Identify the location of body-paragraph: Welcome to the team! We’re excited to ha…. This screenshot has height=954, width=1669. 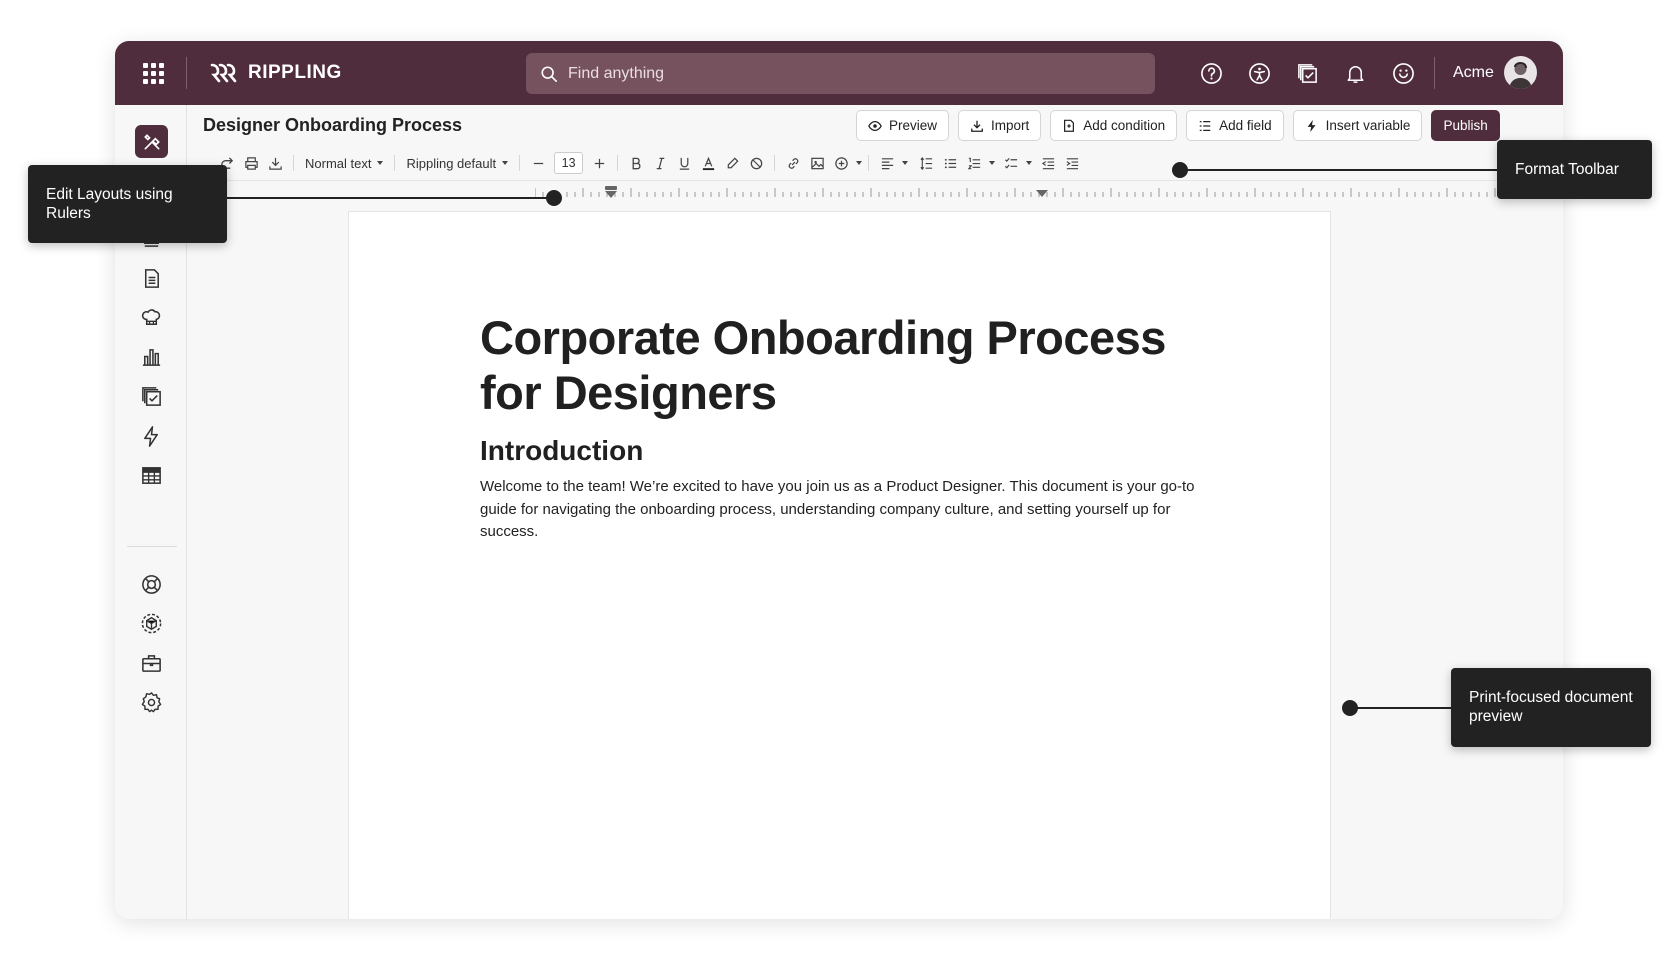
(845, 510).